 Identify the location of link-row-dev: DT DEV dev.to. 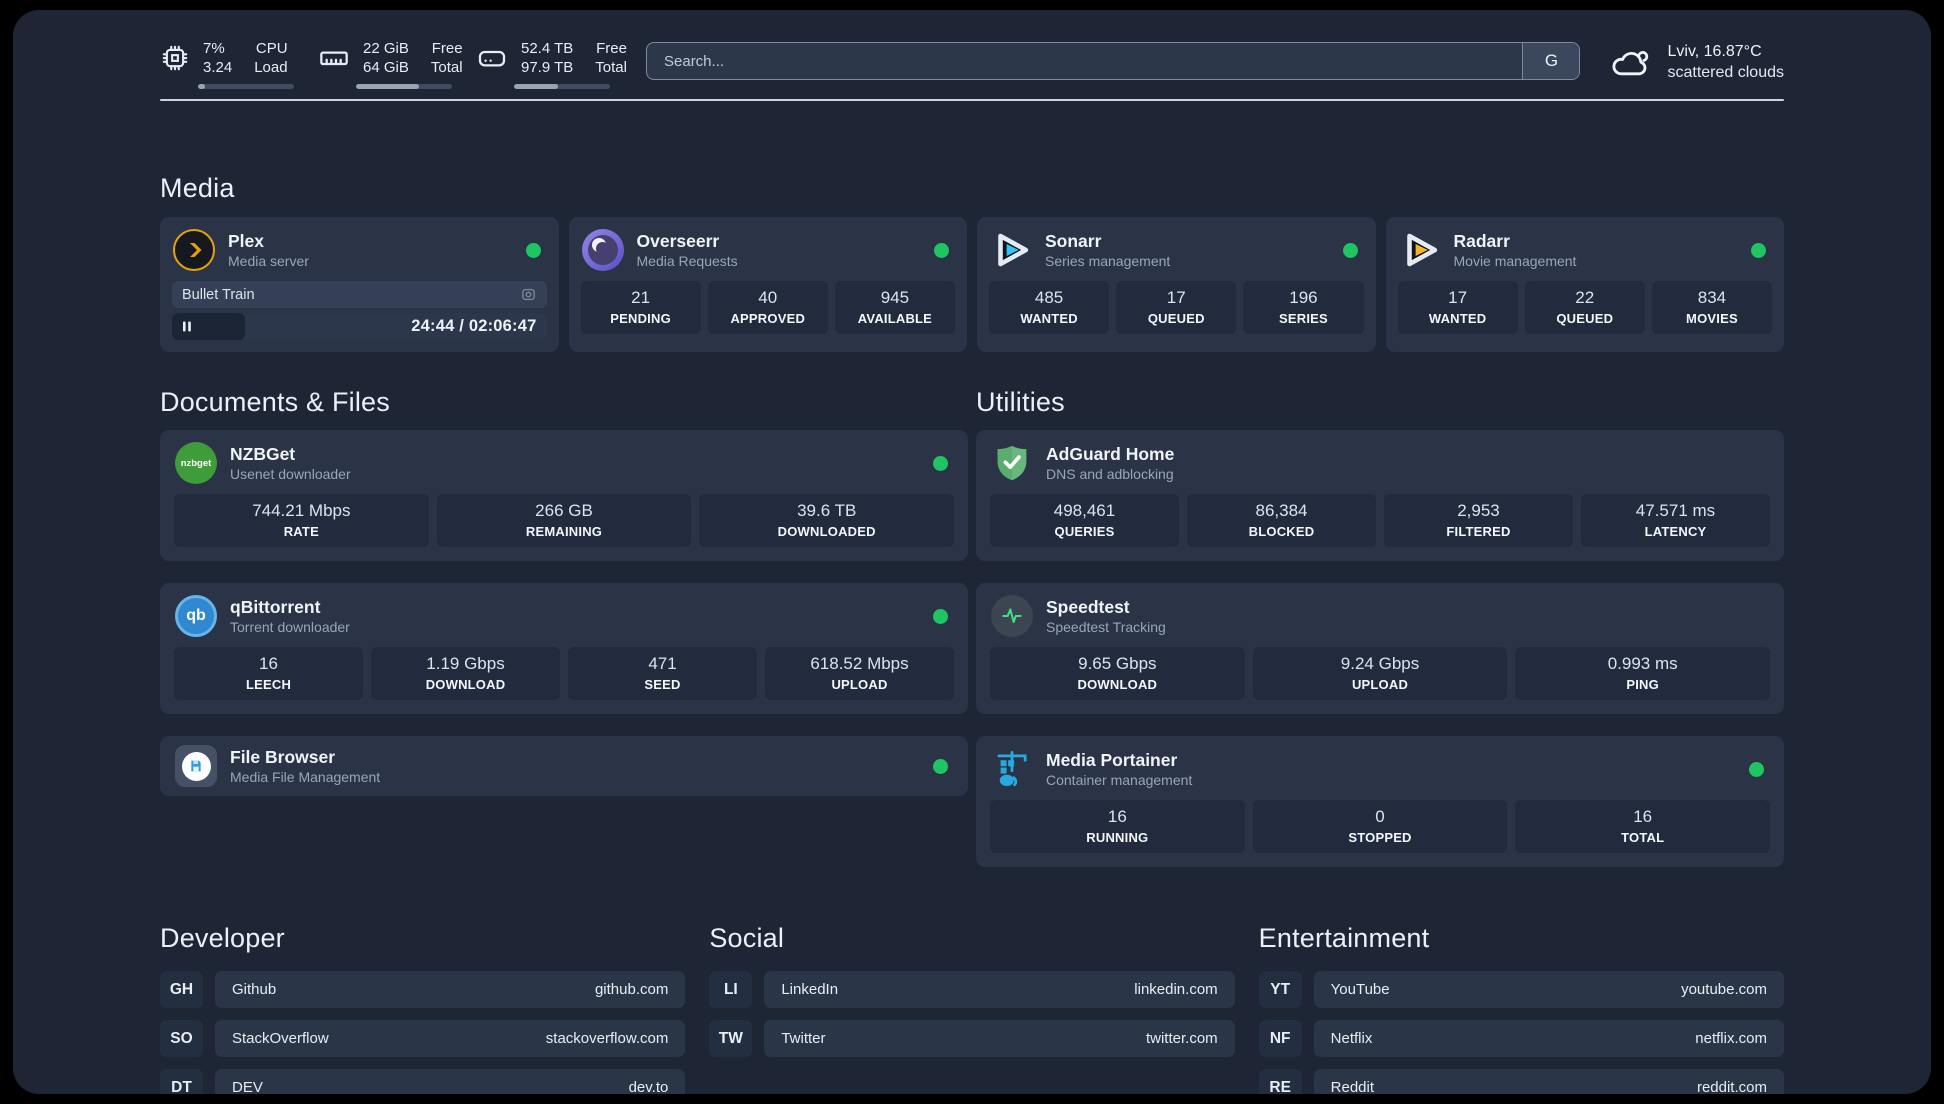
(423, 1081).